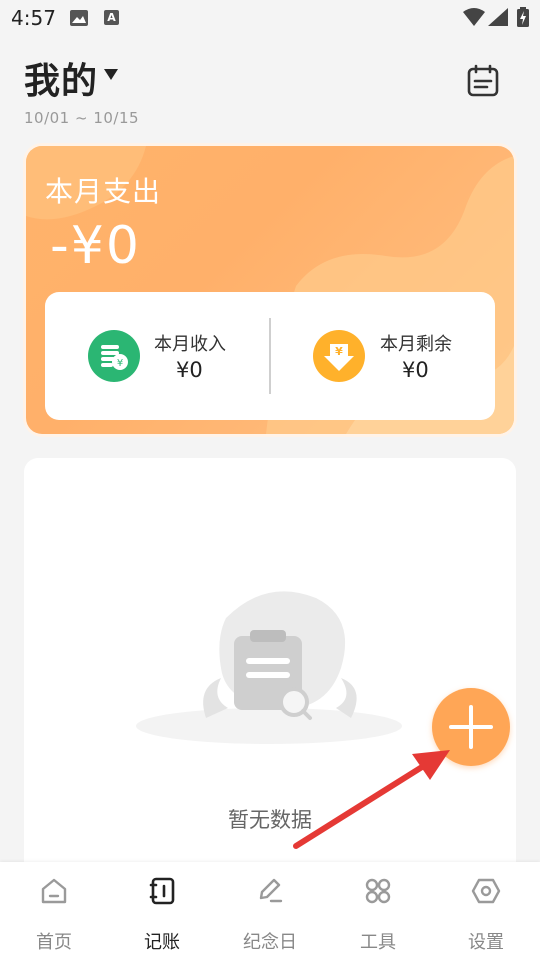 The height and width of the screenshot is (960, 540). What do you see at coordinates (270, 942) in the screenshot?
I see `nav-label-anniversary: 纪念日` at bounding box center [270, 942].